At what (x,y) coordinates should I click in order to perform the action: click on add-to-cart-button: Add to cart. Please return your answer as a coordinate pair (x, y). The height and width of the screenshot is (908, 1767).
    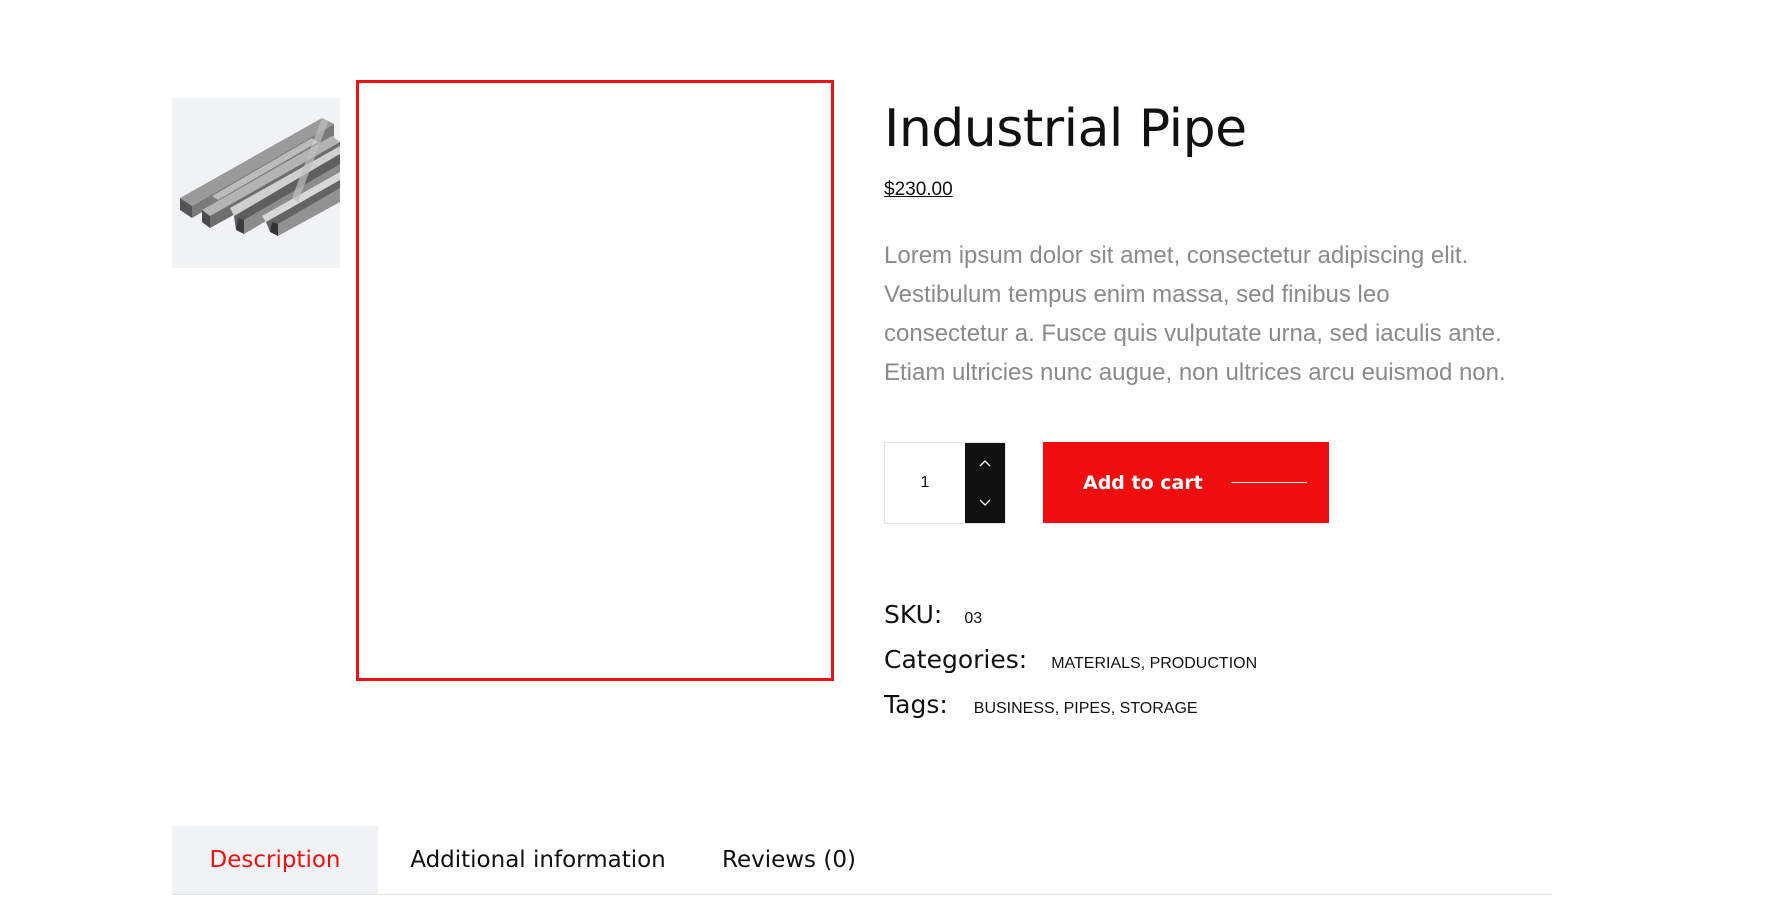
    Looking at the image, I should click on (1186, 482).